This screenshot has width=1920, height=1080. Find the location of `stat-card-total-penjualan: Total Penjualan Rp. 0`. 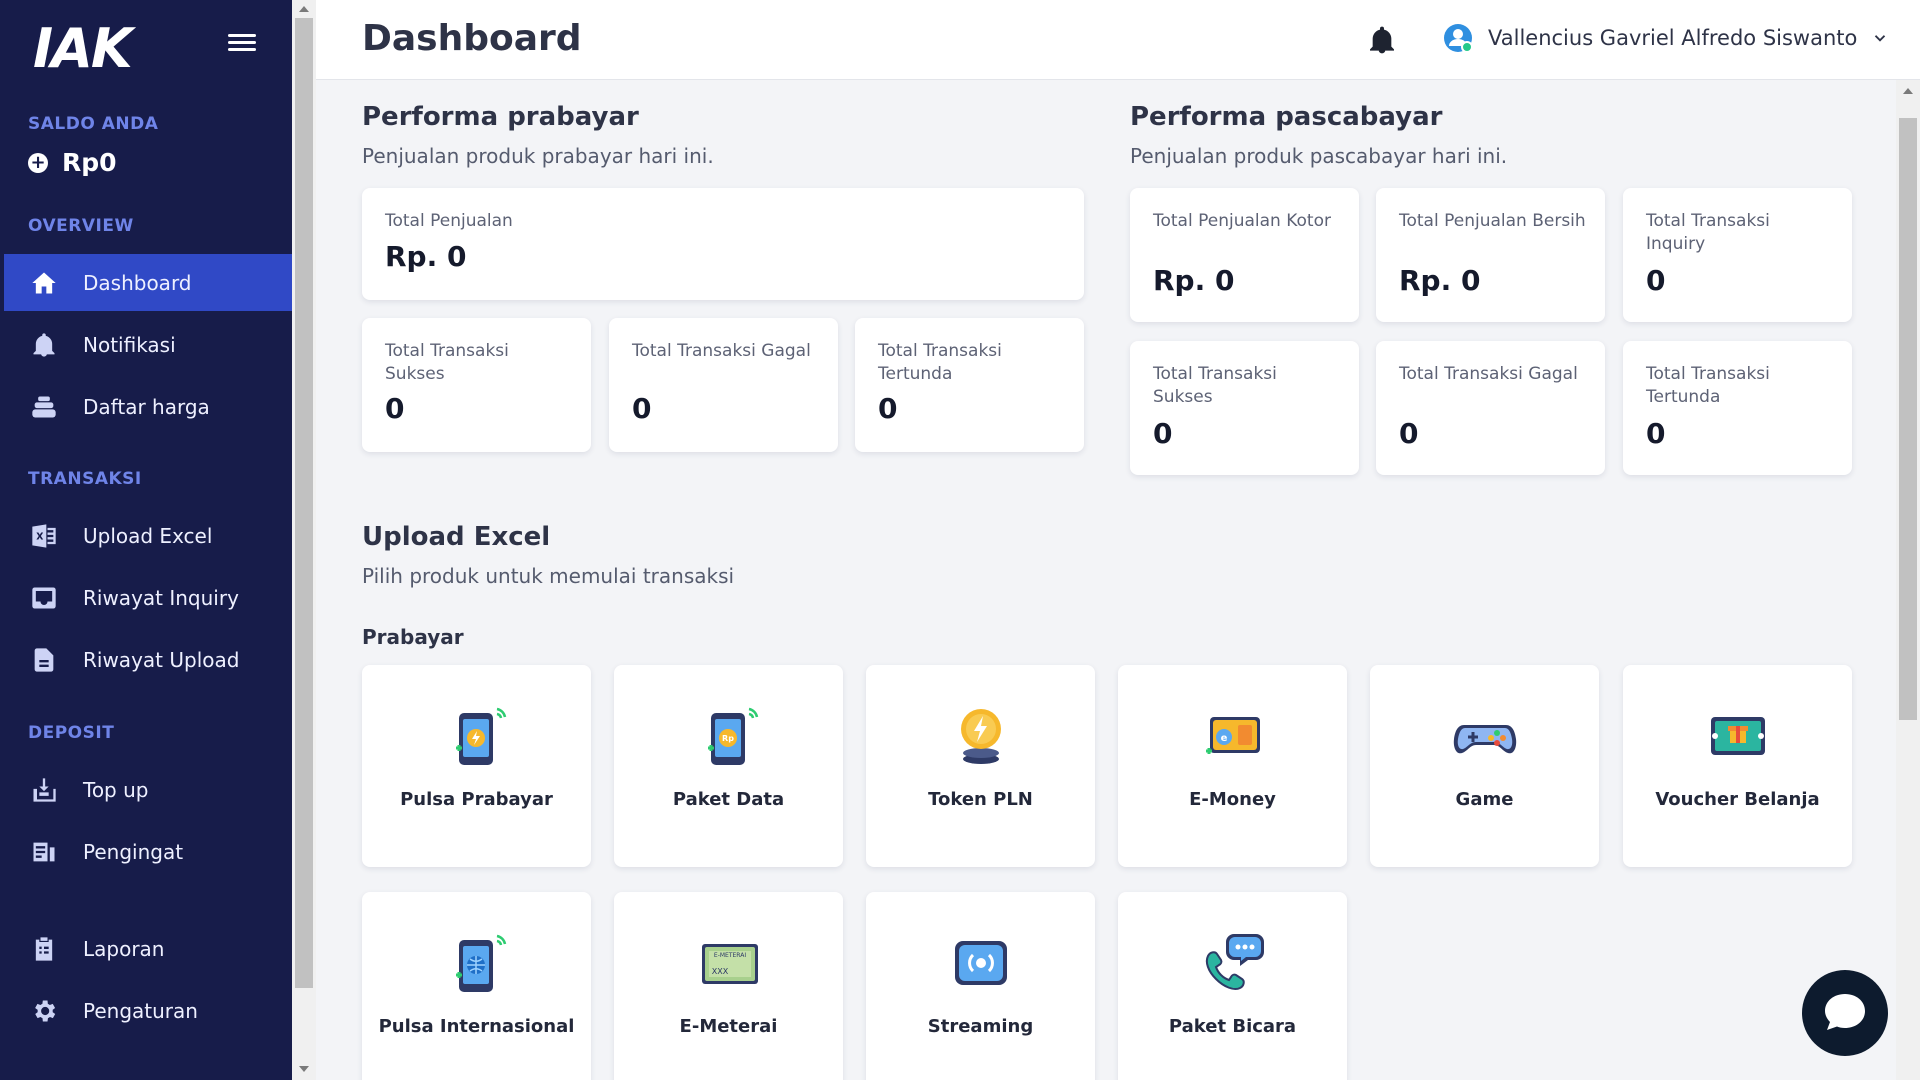

stat-card-total-penjualan: Total Penjualan Rp. 0 is located at coordinates (723, 244).